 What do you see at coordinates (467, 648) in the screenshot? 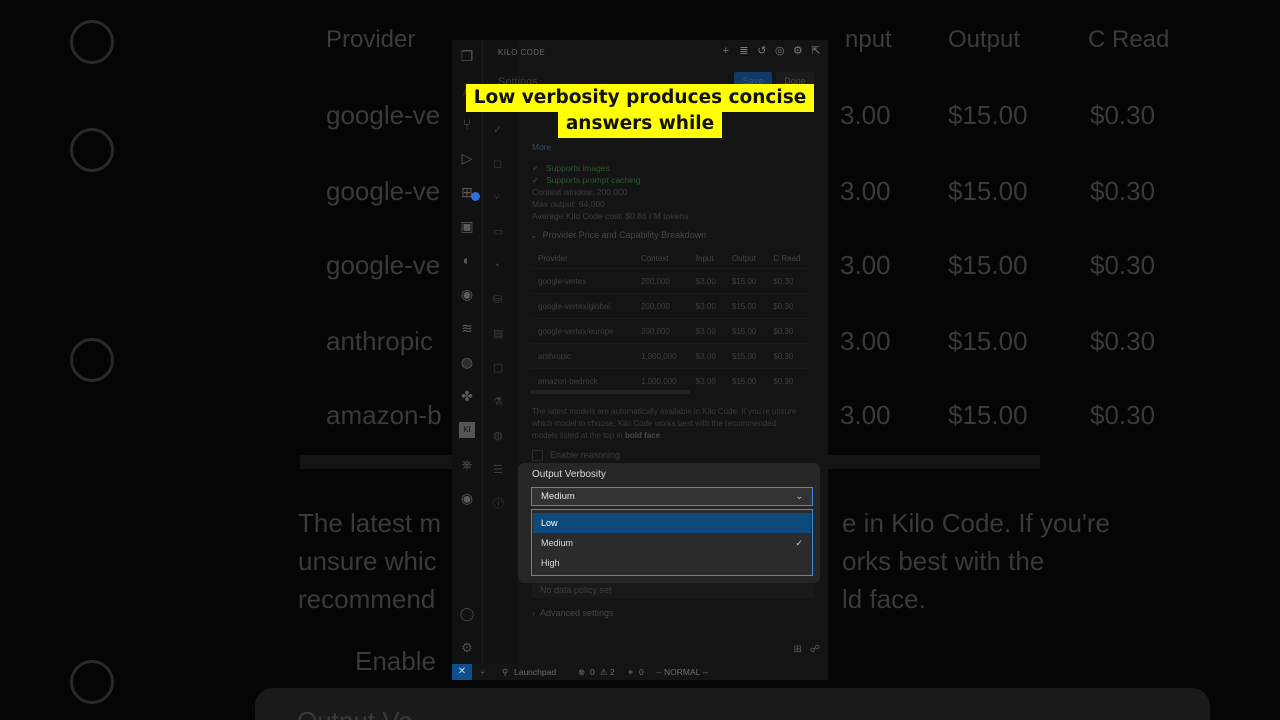
I see `manage-gear-icon: ⚙` at bounding box center [467, 648].